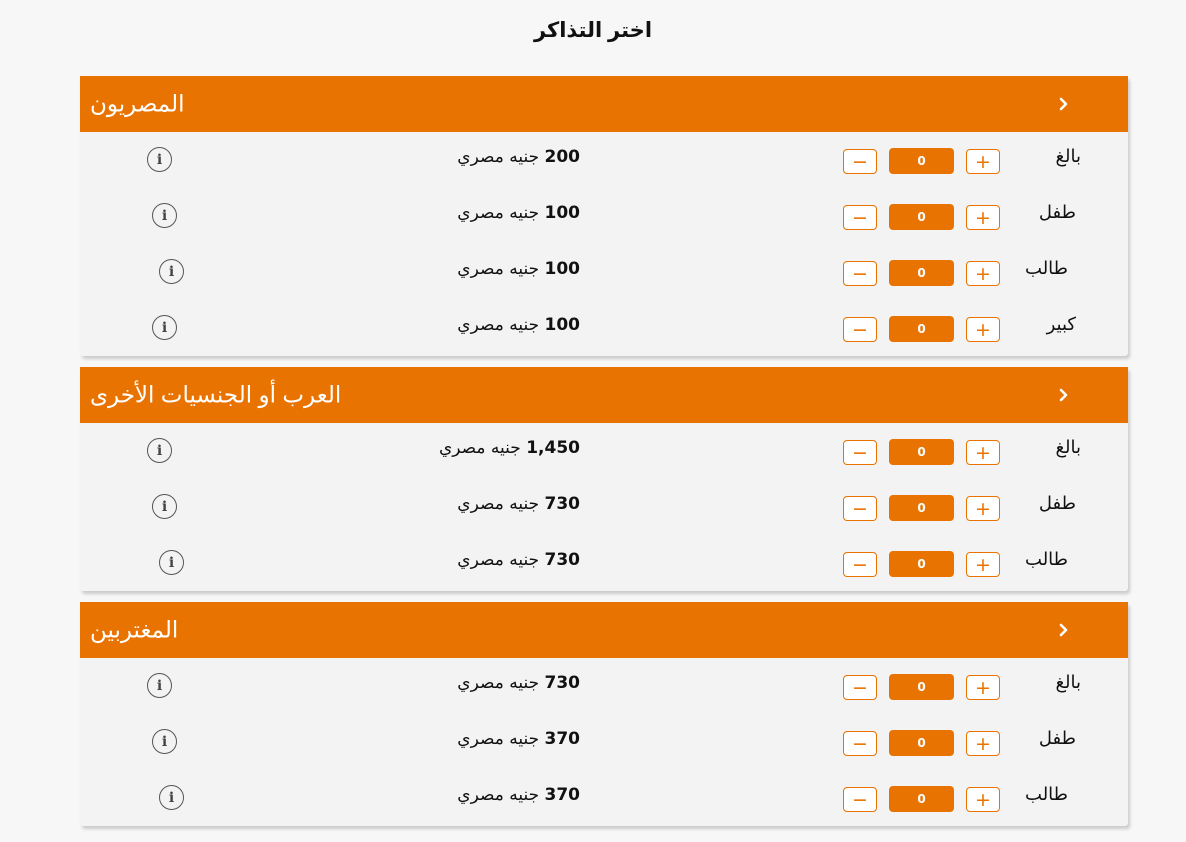  Describe the element at coordinates (604, 272) in the screenshot. I see `ticket-row: طالب i 100 جنيه مصري −0 +` at that location.